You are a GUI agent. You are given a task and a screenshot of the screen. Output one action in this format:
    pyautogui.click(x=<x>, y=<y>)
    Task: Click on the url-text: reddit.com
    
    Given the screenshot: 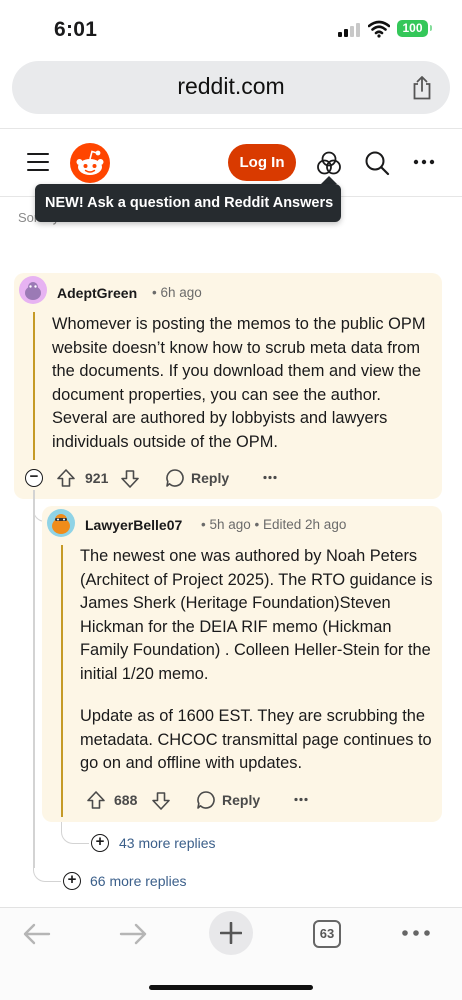 What is the action you would take?
    pyautogui.click(x=231, y=86)
    